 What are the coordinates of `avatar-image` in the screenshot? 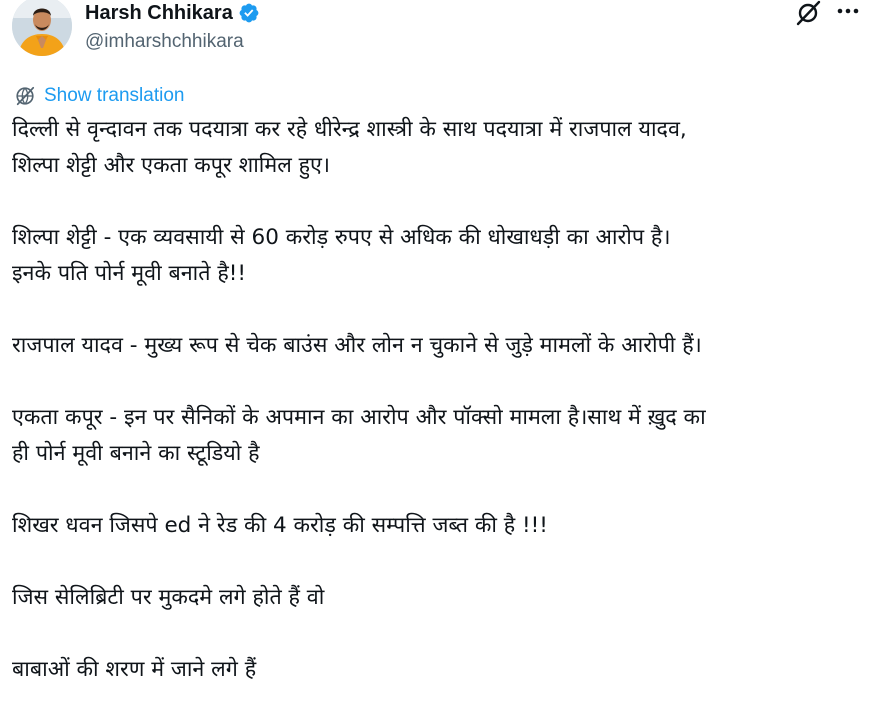 It's located at (42, 28).